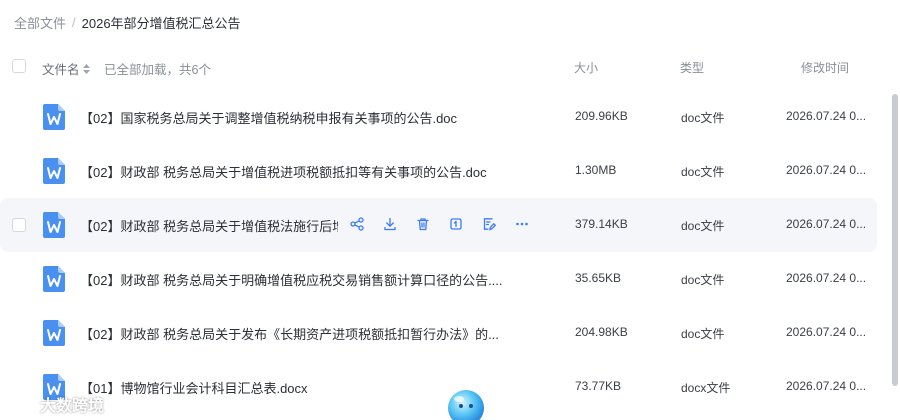 The height and width of the screenshot is (420, 900). What do you see at coordinates (601, 224) in the screenshot?
I see `file-size: 379.14KB` at bounding box center [601, 224].